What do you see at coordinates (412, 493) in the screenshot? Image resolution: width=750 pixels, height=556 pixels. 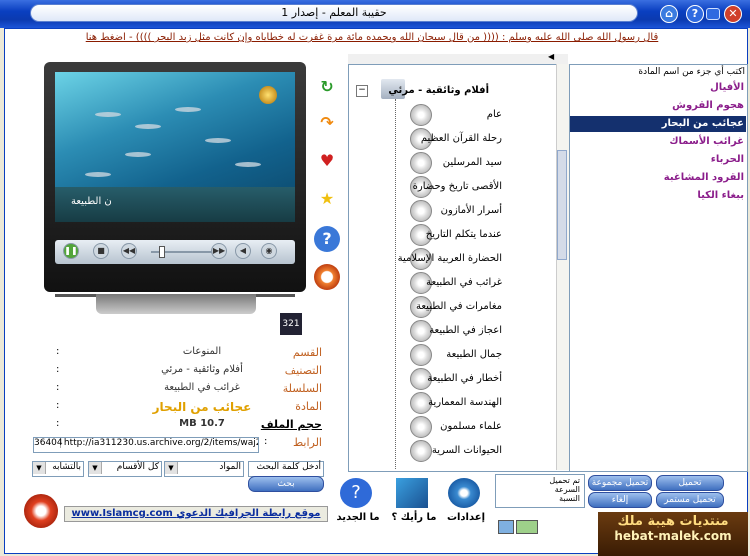 I see `opinion-icon` at bounding box center [412, 493].